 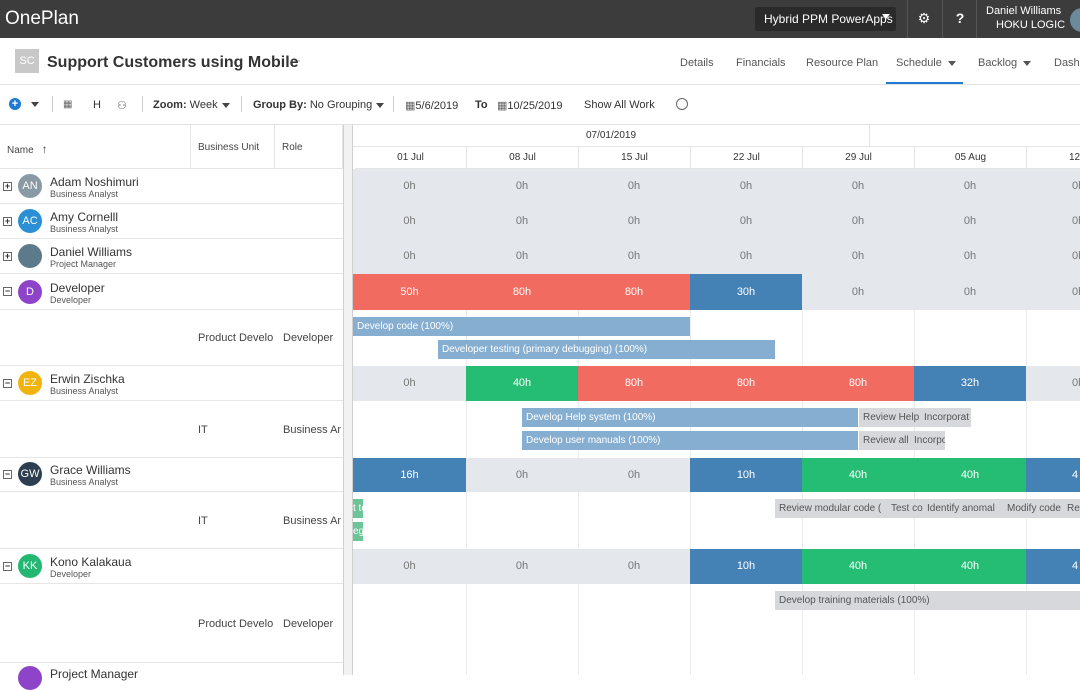 What do you see at coordinates (1005, 63) in the screenshot?
I see `tab-backlog: Backlog` at bounding box center [1005, 63].